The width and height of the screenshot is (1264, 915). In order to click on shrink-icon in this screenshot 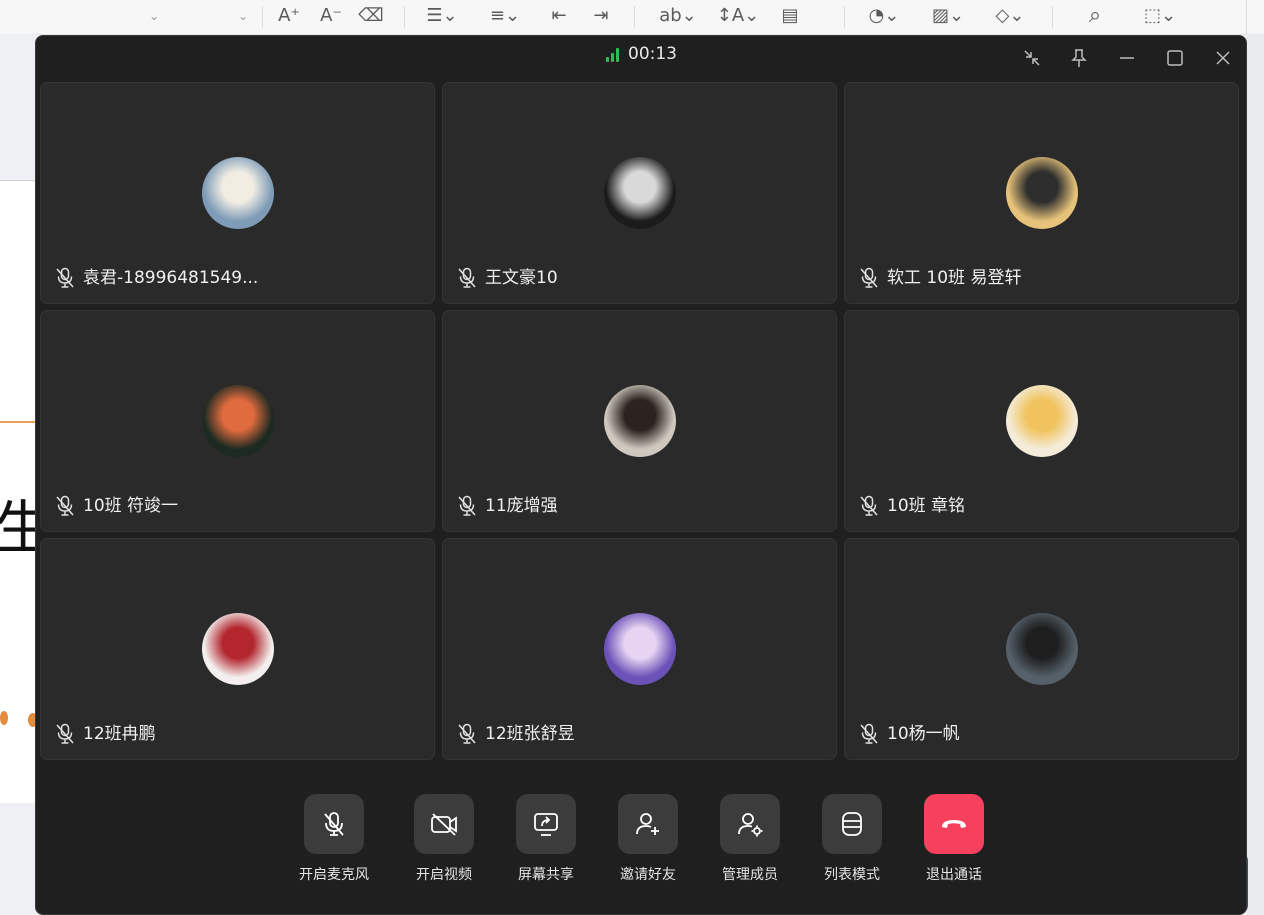, I will do `click(1032, 58)`.